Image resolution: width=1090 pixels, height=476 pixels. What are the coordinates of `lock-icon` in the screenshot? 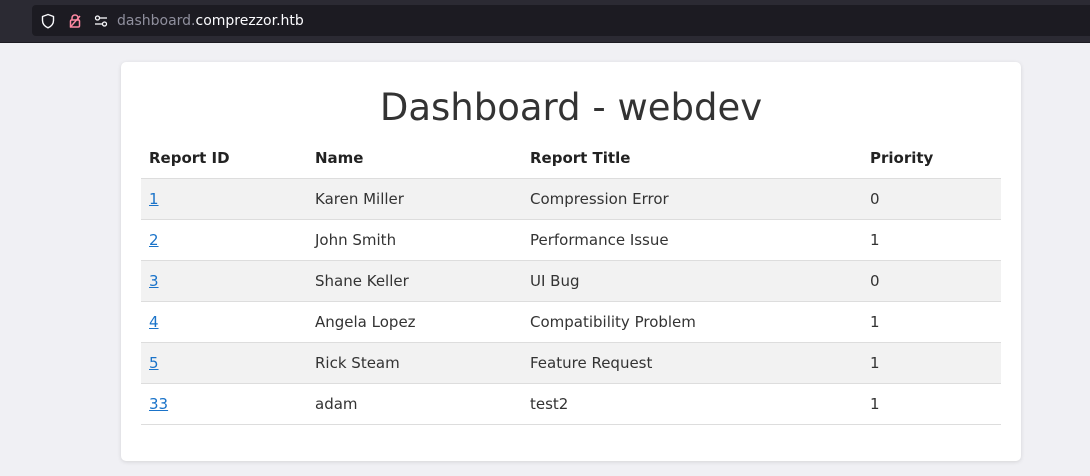 It's located at (75, 21).